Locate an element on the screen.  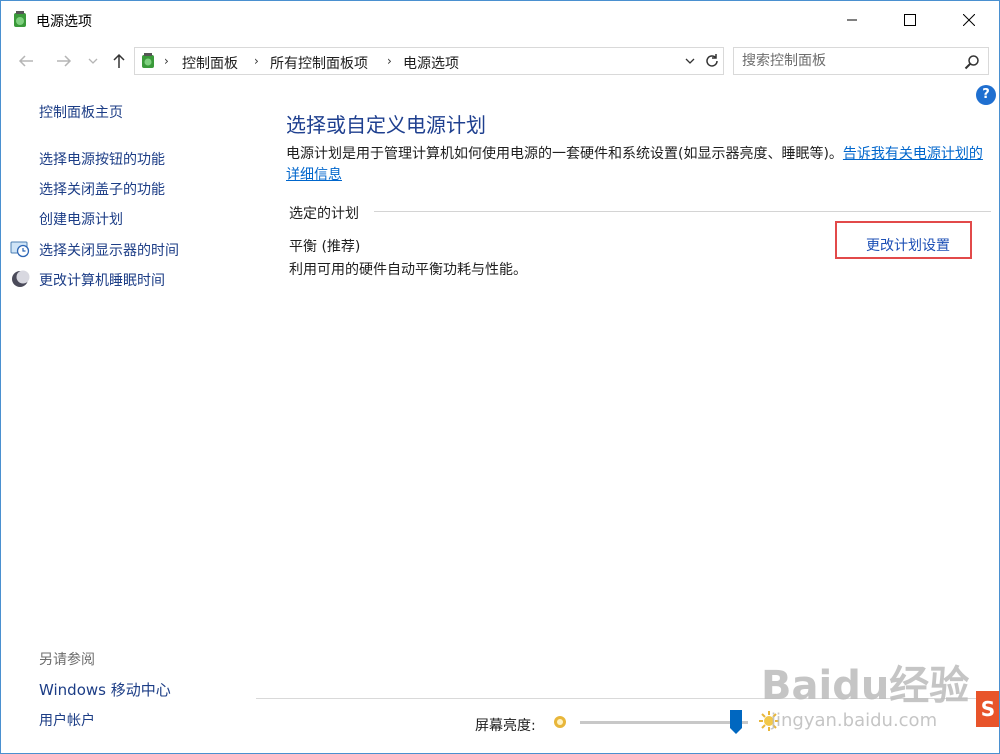
change-plan-settings-highlight: 更改计划设置 is located at coordinates (903, 240).